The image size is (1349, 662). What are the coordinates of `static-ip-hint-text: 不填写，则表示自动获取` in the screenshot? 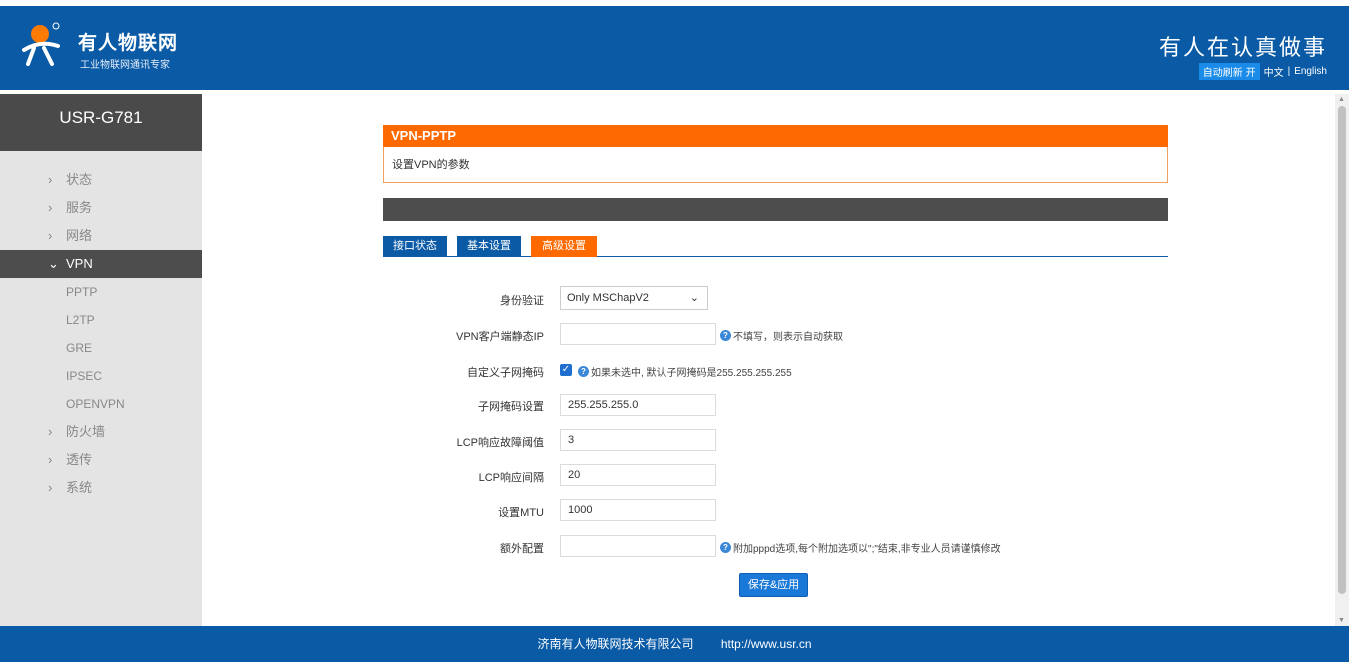 It's located at (788, 337).